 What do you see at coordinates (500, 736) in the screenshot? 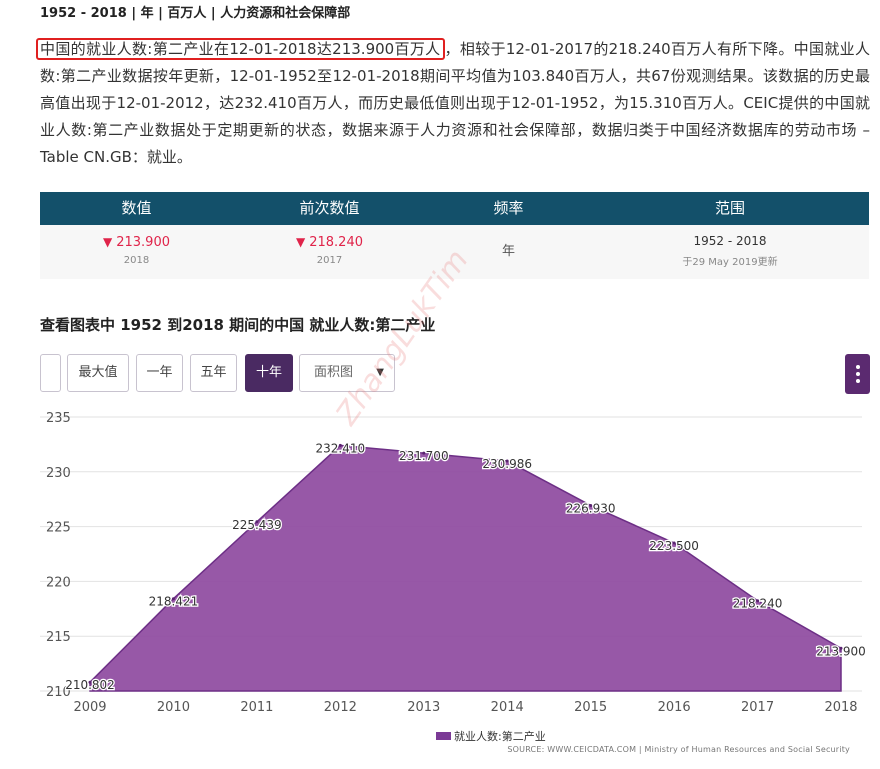
I see `legend-label: 就业人数:第二产业` at bounding box center [500, 736].